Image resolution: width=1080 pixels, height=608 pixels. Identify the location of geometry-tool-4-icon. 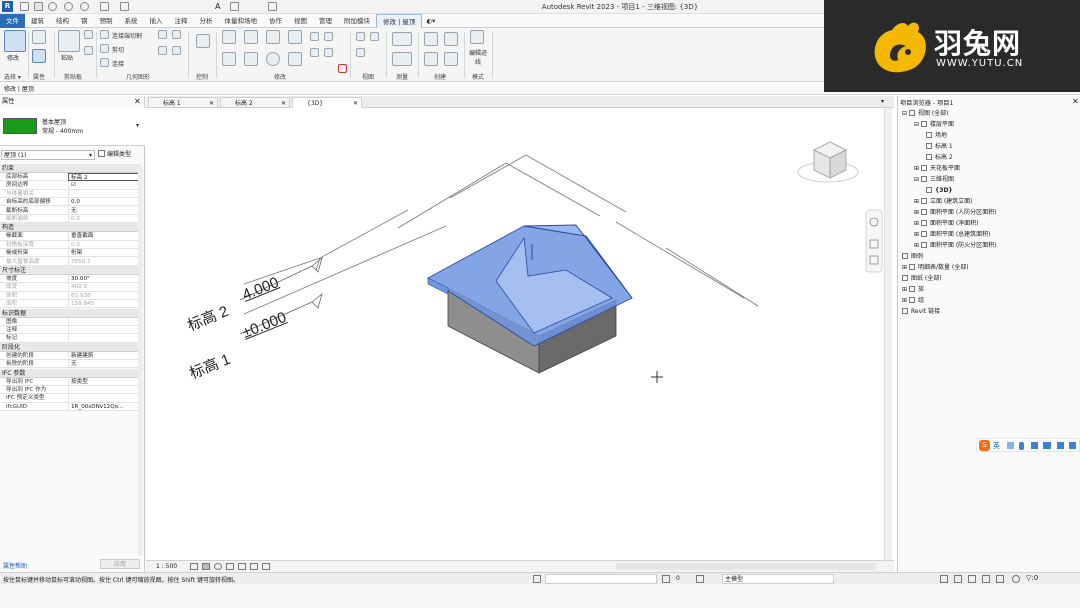
(176, 50).